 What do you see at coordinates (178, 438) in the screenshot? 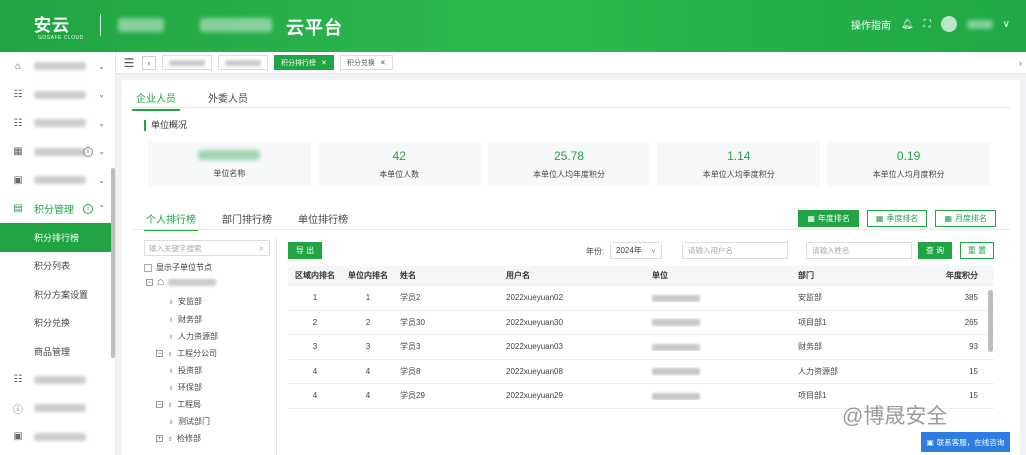
I see `tree-node: + ♁ 检修部` at bounding box center [178, 438].